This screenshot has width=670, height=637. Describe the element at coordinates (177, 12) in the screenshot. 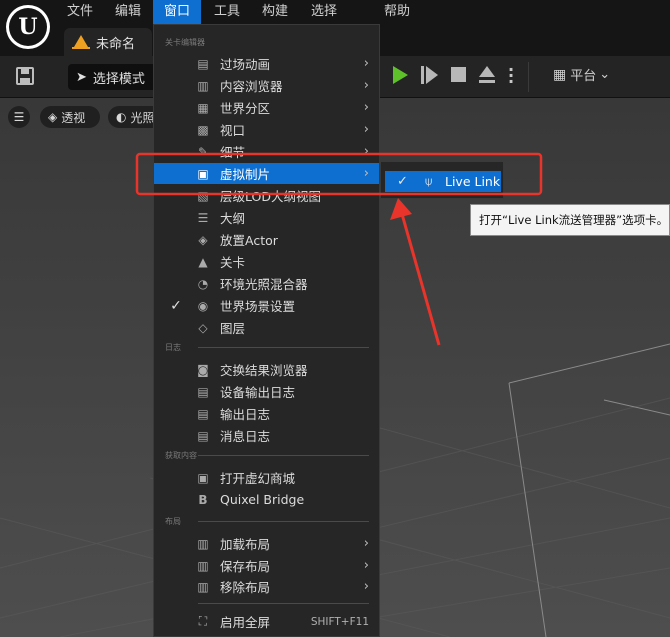

I see `menu-window: 窗口` at that location.